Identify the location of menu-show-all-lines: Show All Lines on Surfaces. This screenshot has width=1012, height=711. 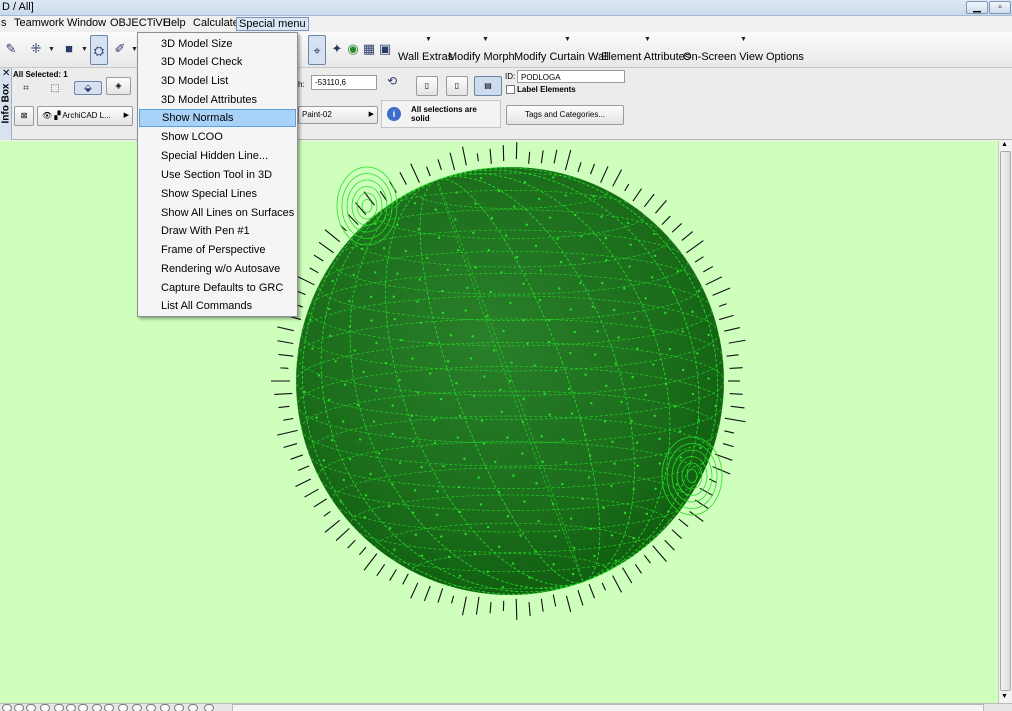
(217, 213).